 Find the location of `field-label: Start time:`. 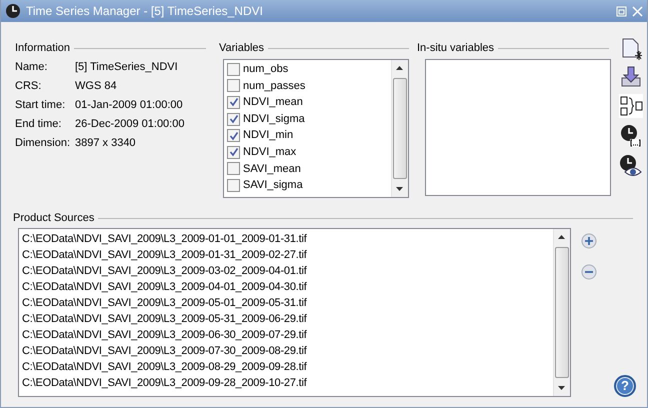

field-label: Start time: is located at coordinates (40, 106).